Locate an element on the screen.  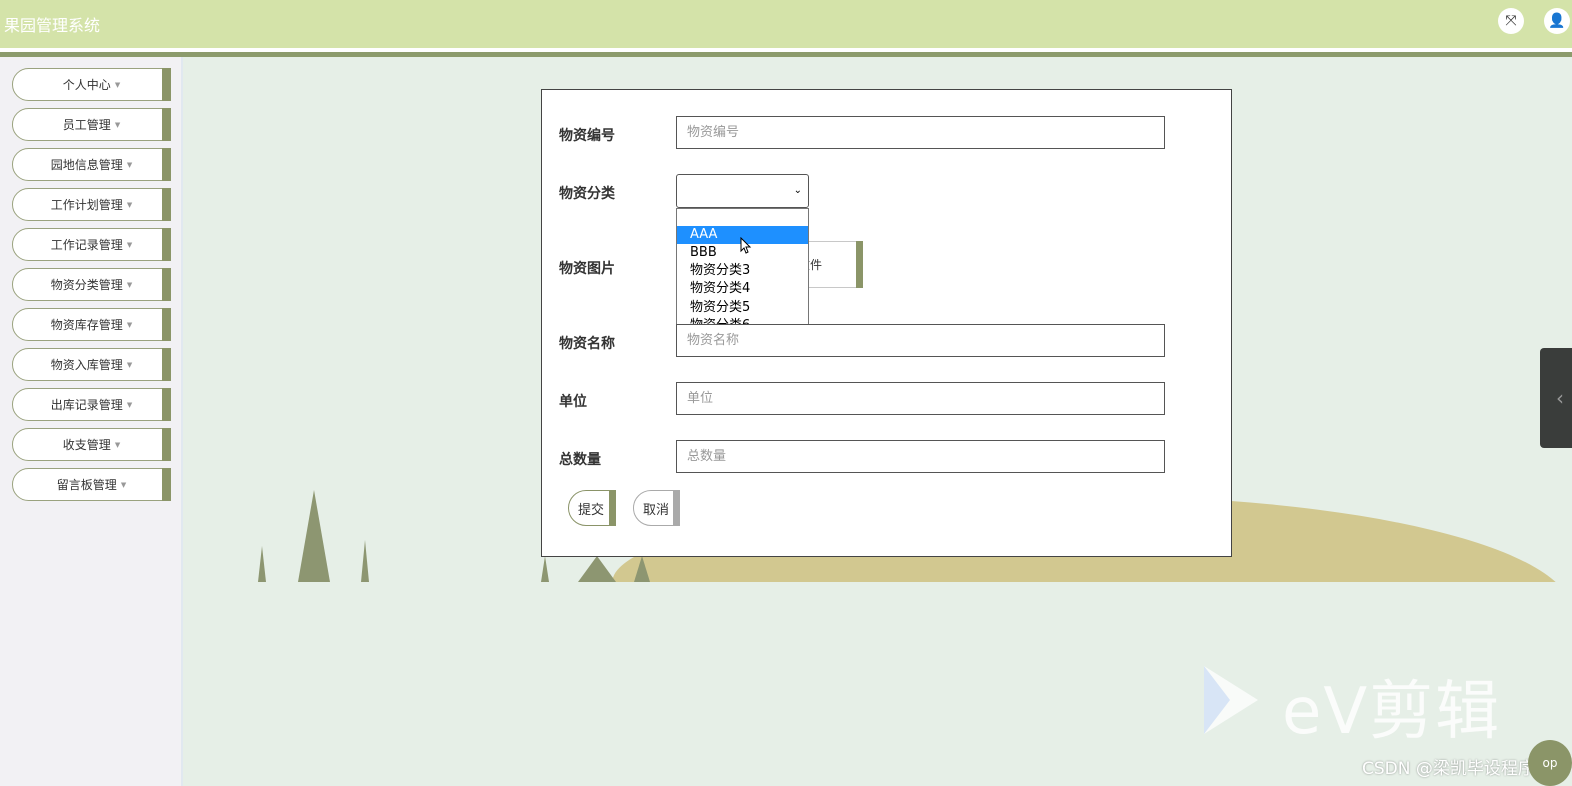
sidebar-item-label: 物资入库管理 is located at coordinates (86, 365).